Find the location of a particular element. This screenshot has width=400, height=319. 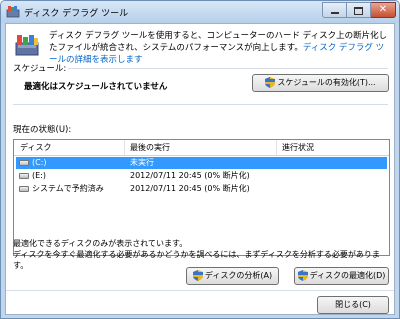

disk-row-c: (C:) 未実行 is located at coordinates (201, 163).